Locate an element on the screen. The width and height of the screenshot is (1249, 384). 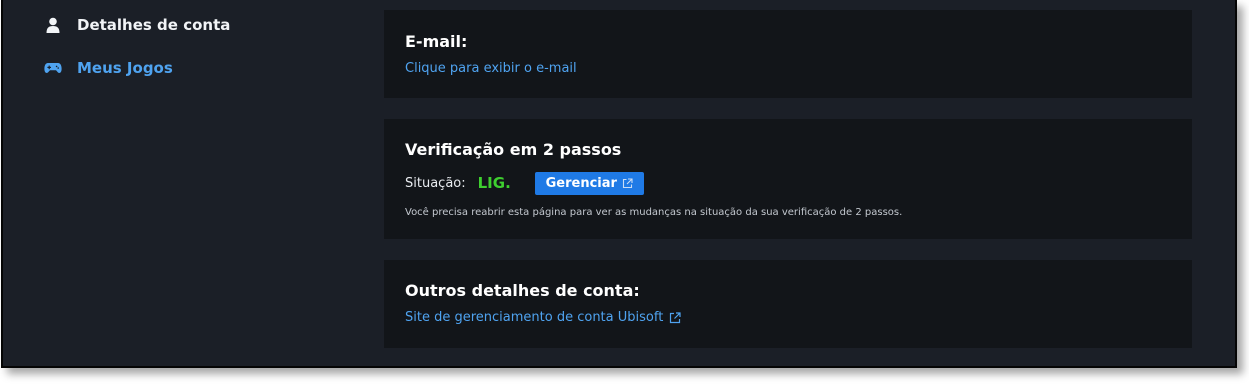
sidebar-item-label: Detalhes de conta is located at coordinates (154, 25).